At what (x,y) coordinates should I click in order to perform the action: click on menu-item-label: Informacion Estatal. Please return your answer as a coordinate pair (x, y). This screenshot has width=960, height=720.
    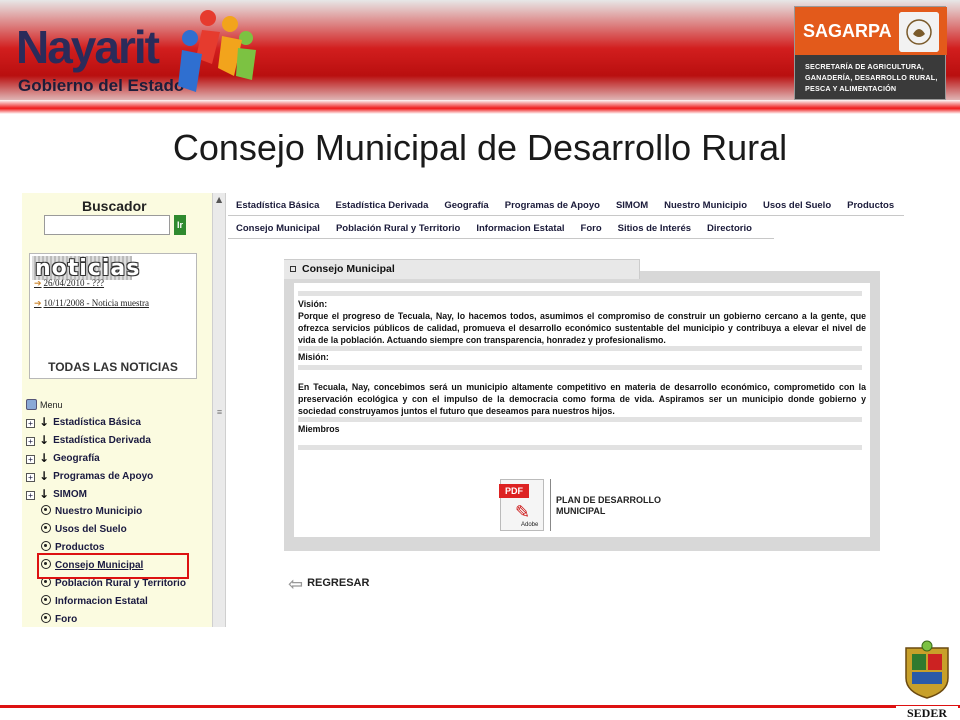
    Looking at the image, I should click on (101, 601).